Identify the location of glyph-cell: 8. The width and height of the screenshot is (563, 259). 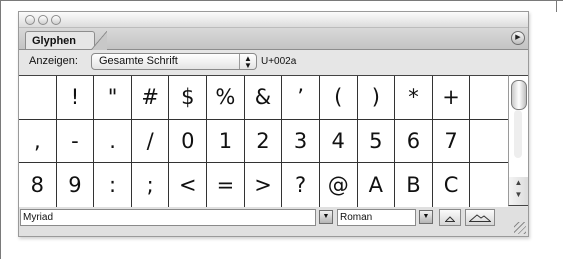
(38, 185).